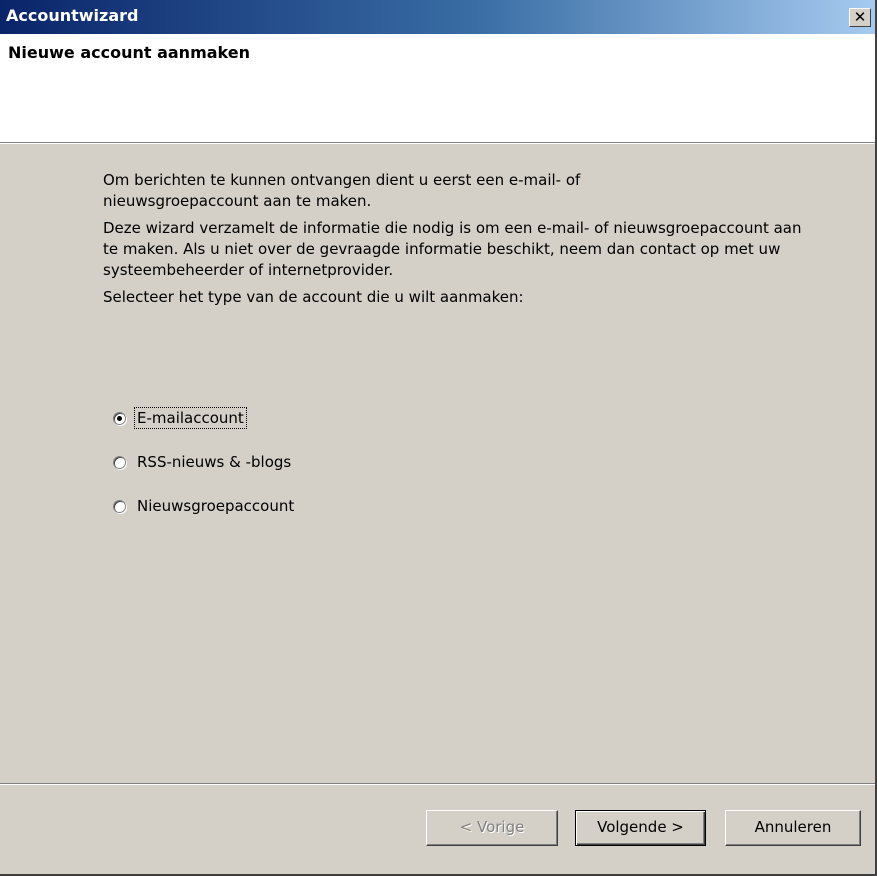  Describe the element at coordinates (72, 15) in the screenshot. I see `window-title: Accountwizard` at that location.